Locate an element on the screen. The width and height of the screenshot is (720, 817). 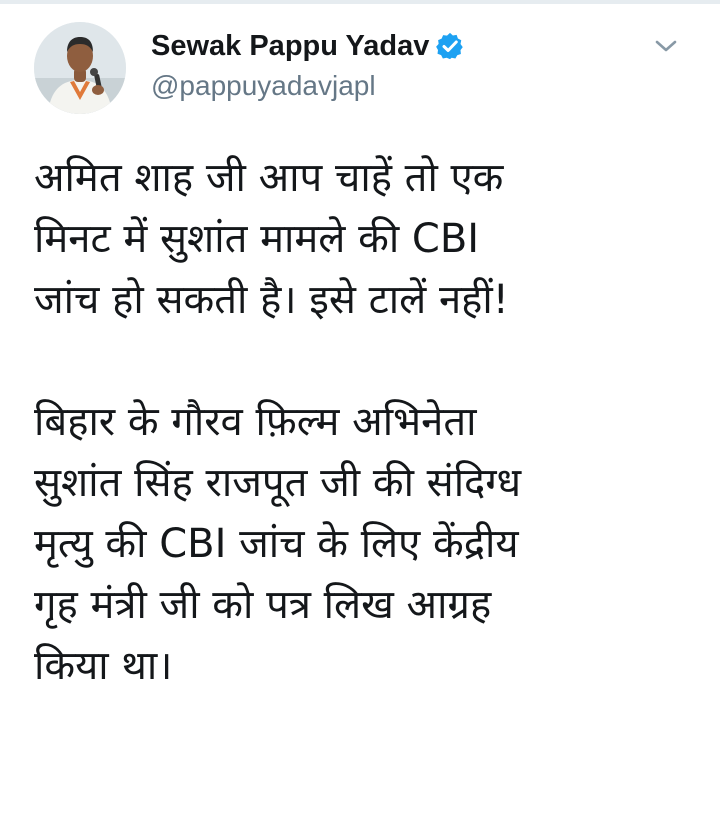
verified-badge-icon is located at coordinates (450, 46).